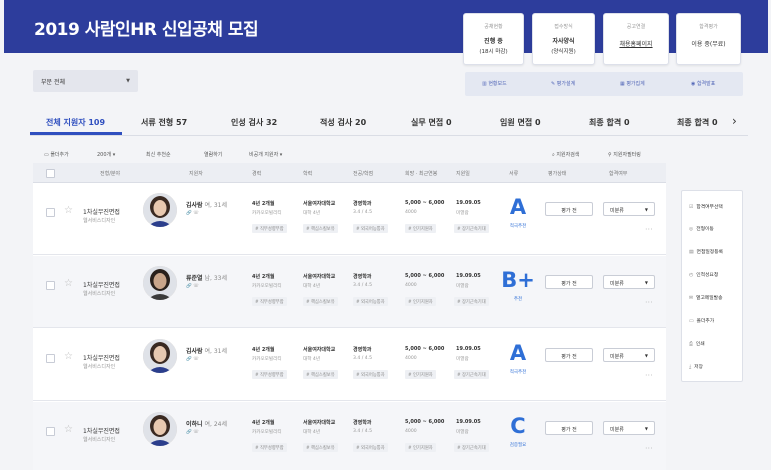 The width and height of the screenshot is (771, 470). Describe the element at coordinates (706, 206) in the screenshot. I see `side-item-result: ☑ 합격여부선택` at that location.